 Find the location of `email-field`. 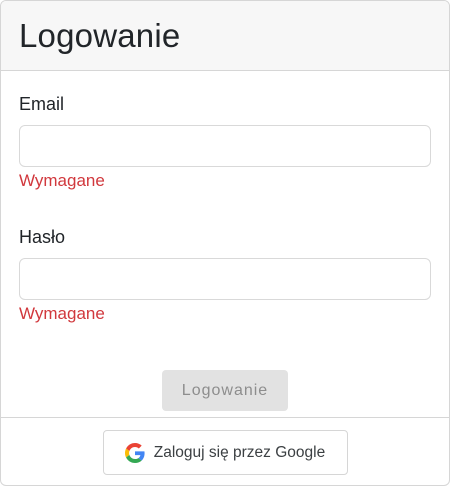

email-field is located at coordinates (225, 146).